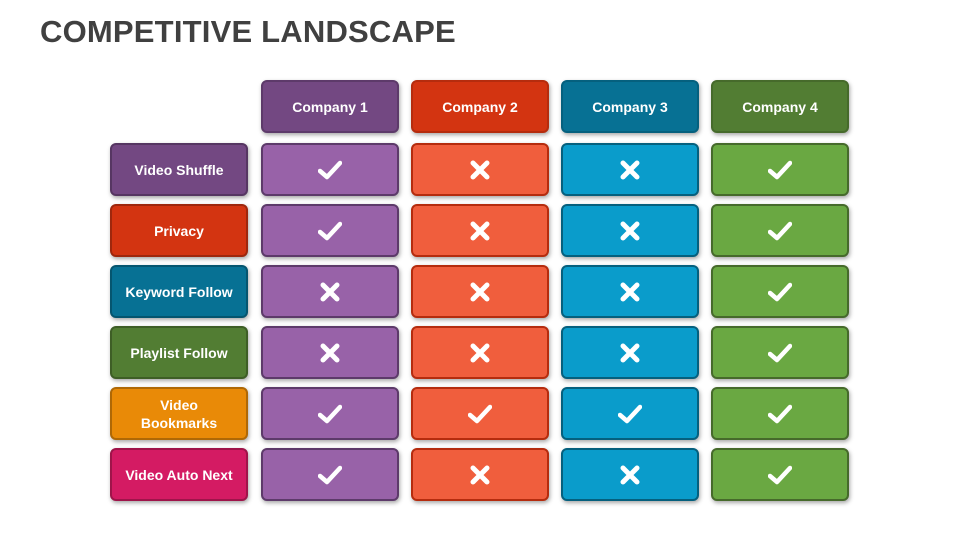 This screenshot has height=540, width=960. I want to click on feature-label: Video Auto Next, so click(179, 474).